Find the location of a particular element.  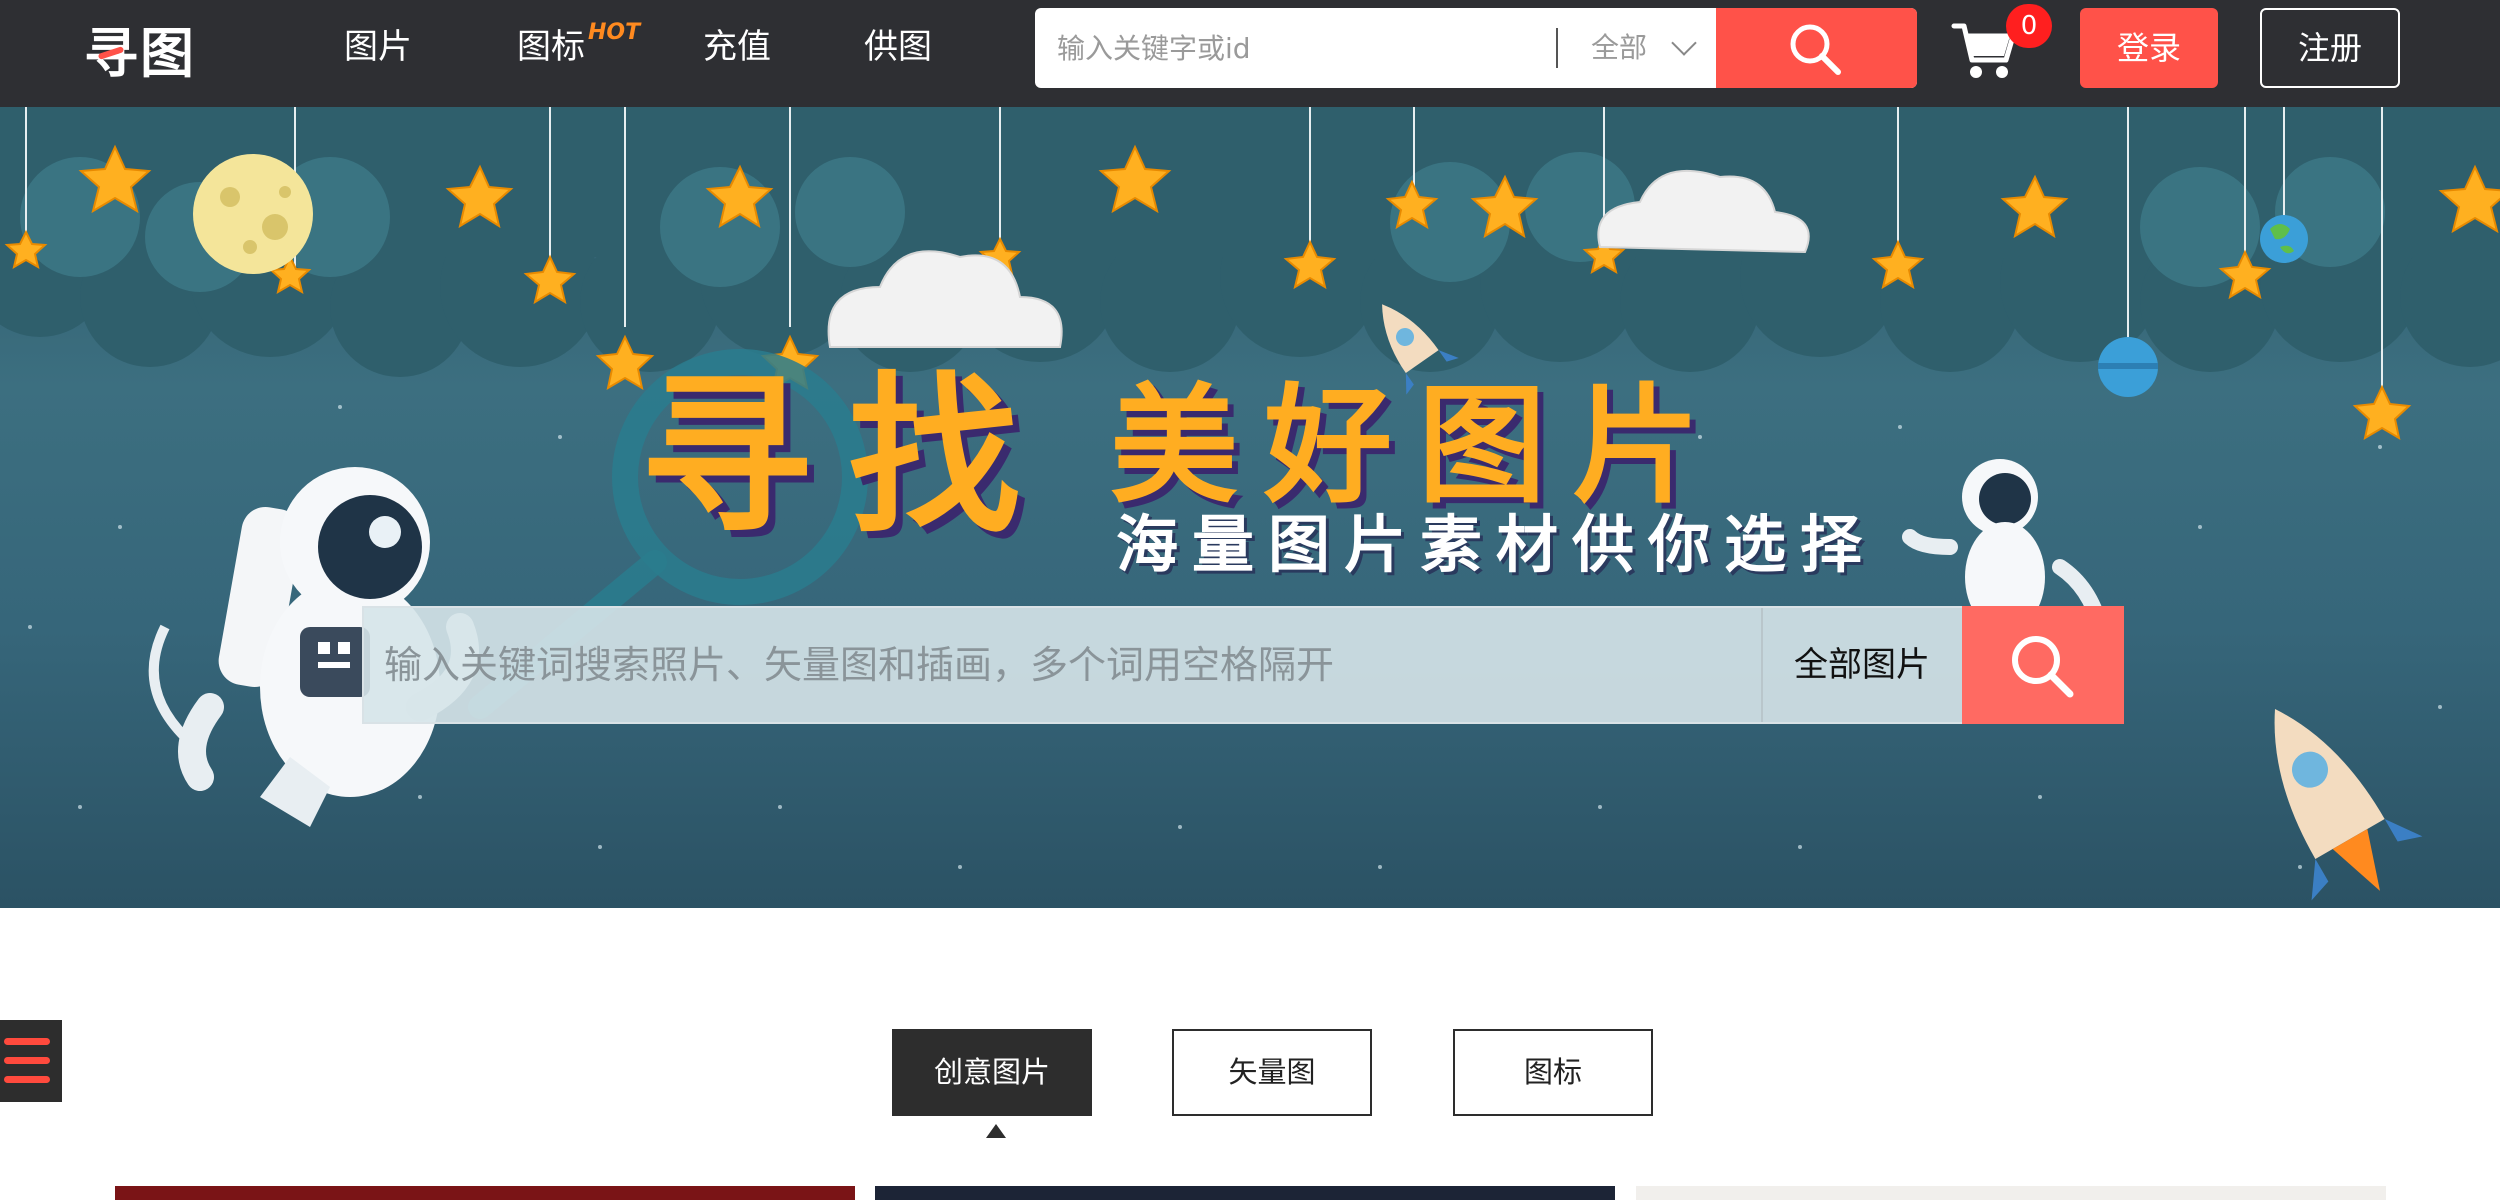

header-search-button is located at coordinates (1816, 48).